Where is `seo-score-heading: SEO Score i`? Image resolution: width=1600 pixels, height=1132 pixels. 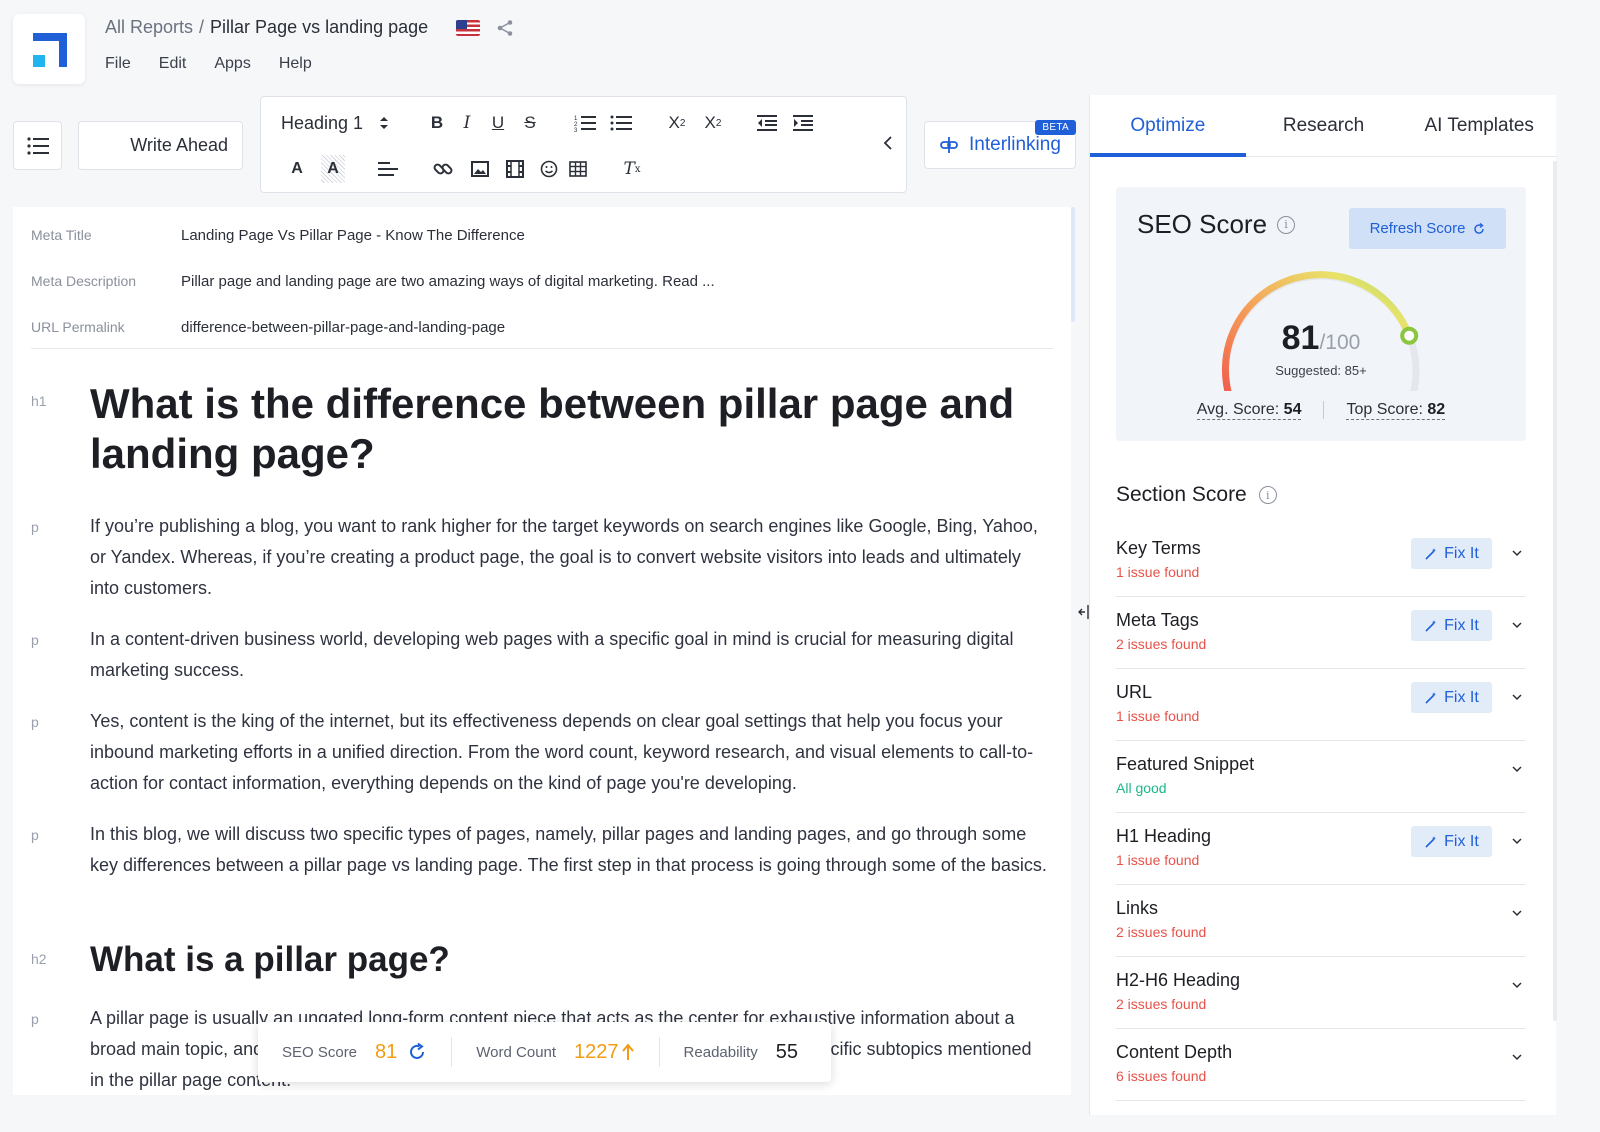
seo-score-heading: SEO Score i is located at coordinates (1216, 224).